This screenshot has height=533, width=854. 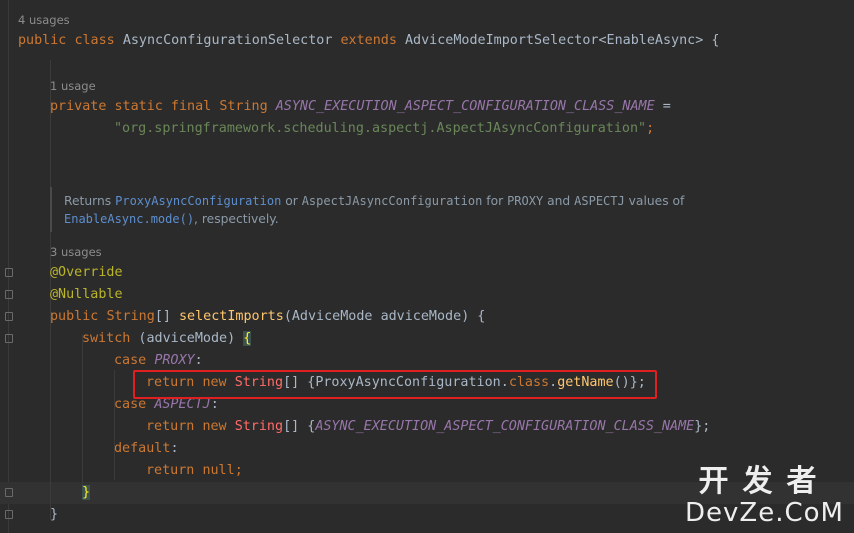 What do you see at coordinates (395, 384) in the screenshot?
I see `highlight-box` at bounding box center [395, 384].